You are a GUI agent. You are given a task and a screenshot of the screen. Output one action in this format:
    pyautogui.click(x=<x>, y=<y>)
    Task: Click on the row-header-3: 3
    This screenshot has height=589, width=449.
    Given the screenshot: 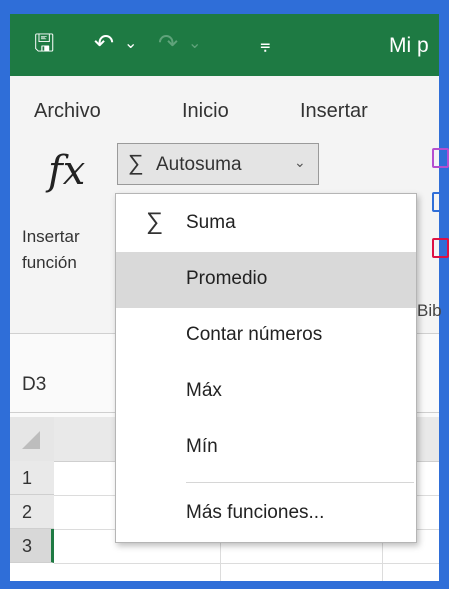 What is the action you would take?
    pyautogui.click(x=32, y=546)
    